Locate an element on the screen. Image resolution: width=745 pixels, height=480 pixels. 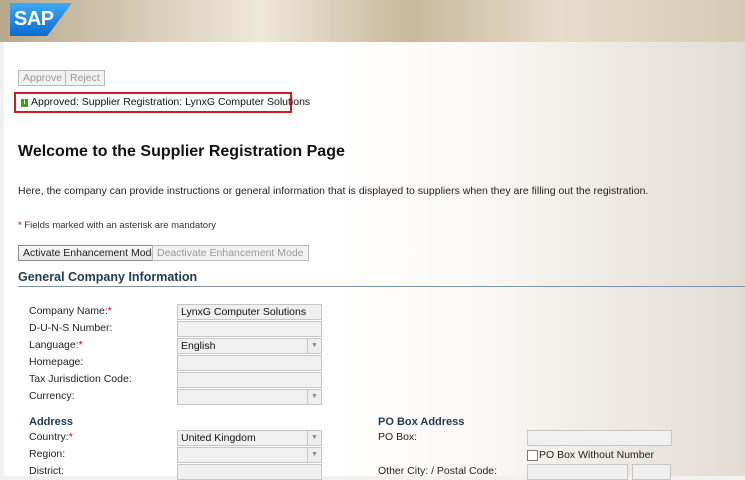
duns-label: D-U-N-S Number: is located at coordinates (71, 328).